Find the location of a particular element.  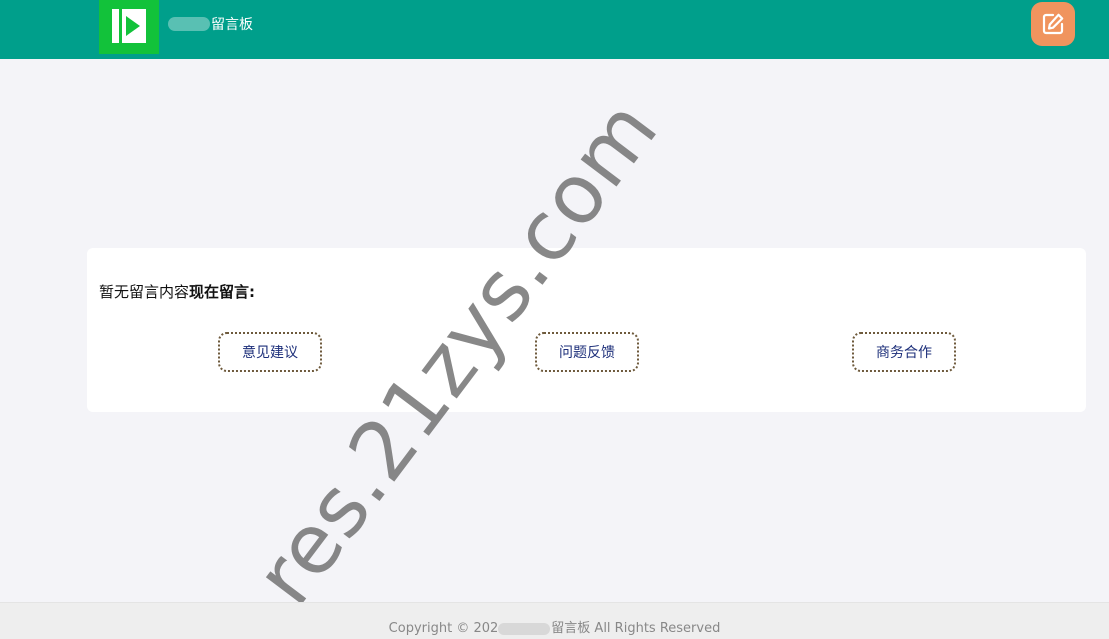

category-button-suggestions: 意见建议 is located at coordinates (270, 352).